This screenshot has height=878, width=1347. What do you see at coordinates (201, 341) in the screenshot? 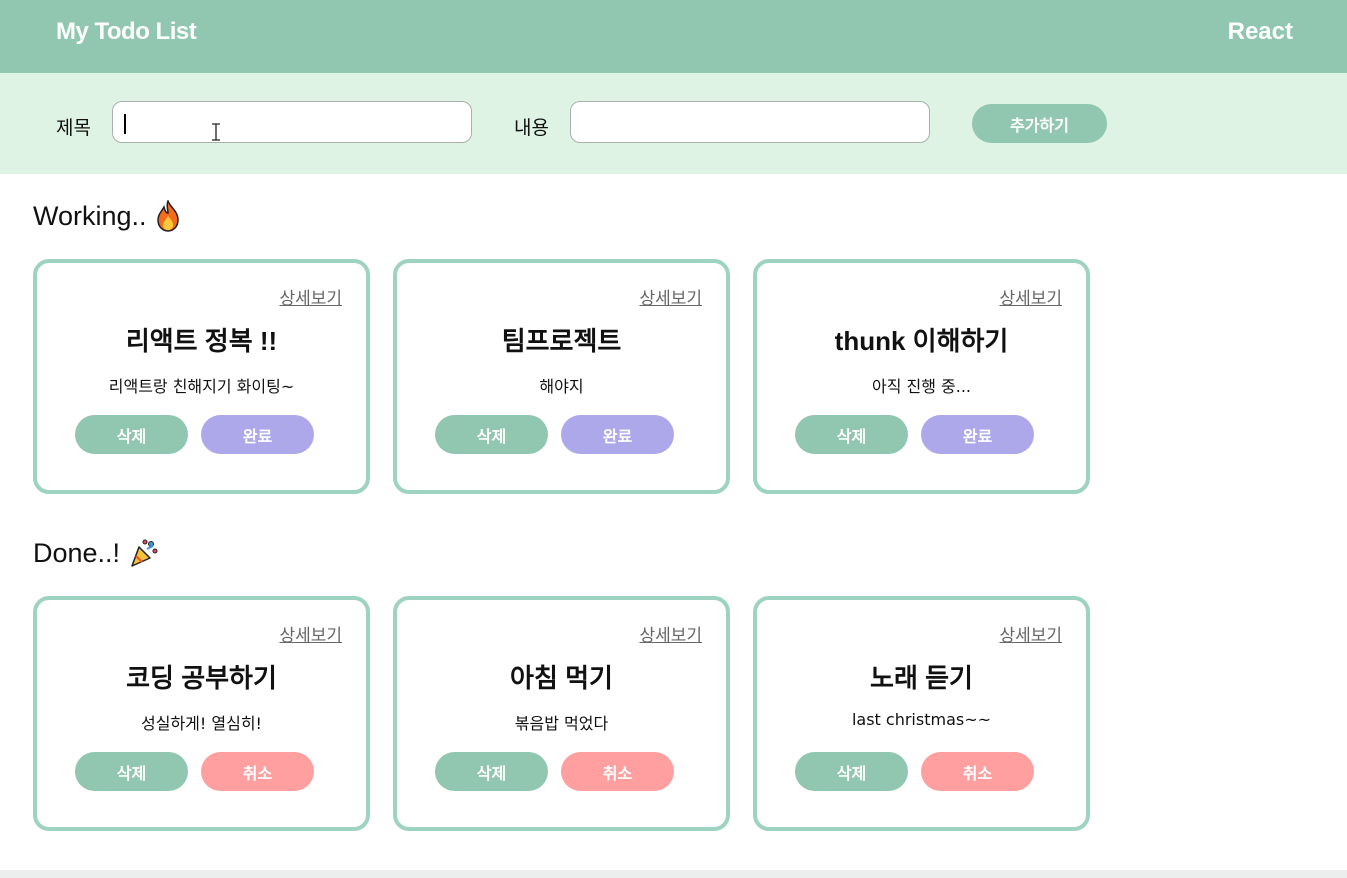
I see `card-title: 리액트 정복 !!` at bounding box center [201, 341].